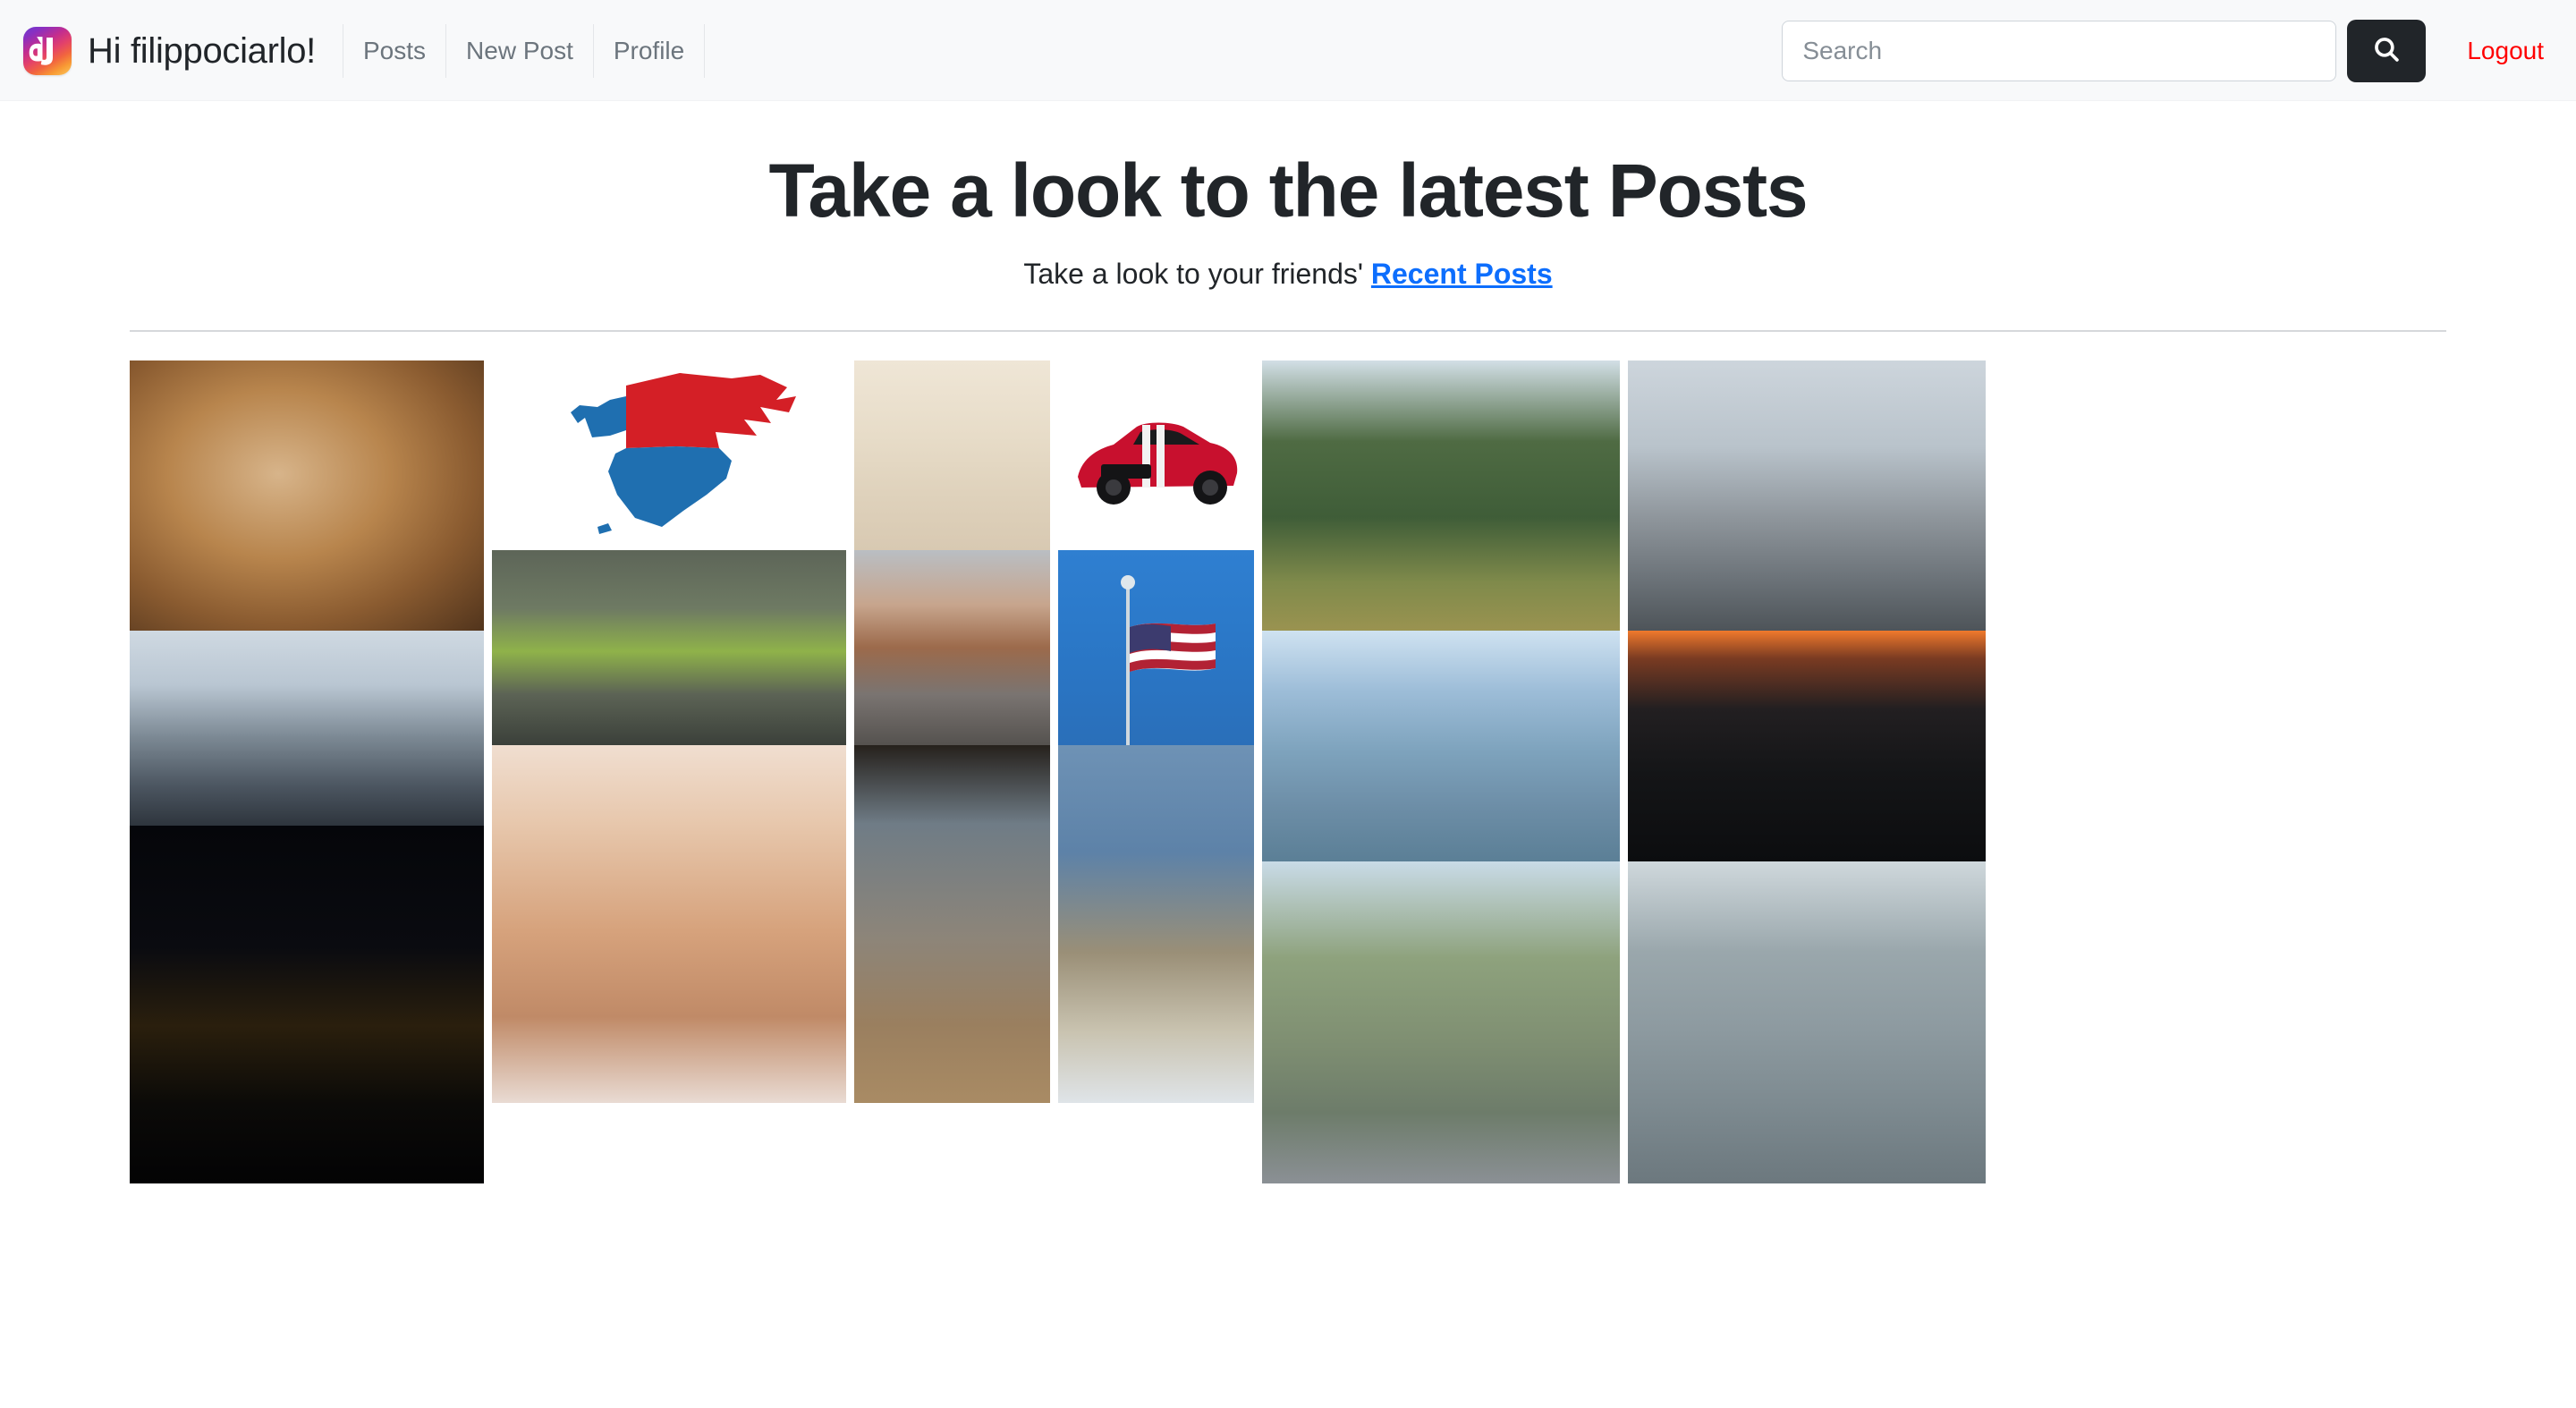 This screenshot has width=2576, height=1408. Describe the element at coordinates (307, 495) in the screenshot. I see `post-cowboy-horse-cattle-image` at that location.